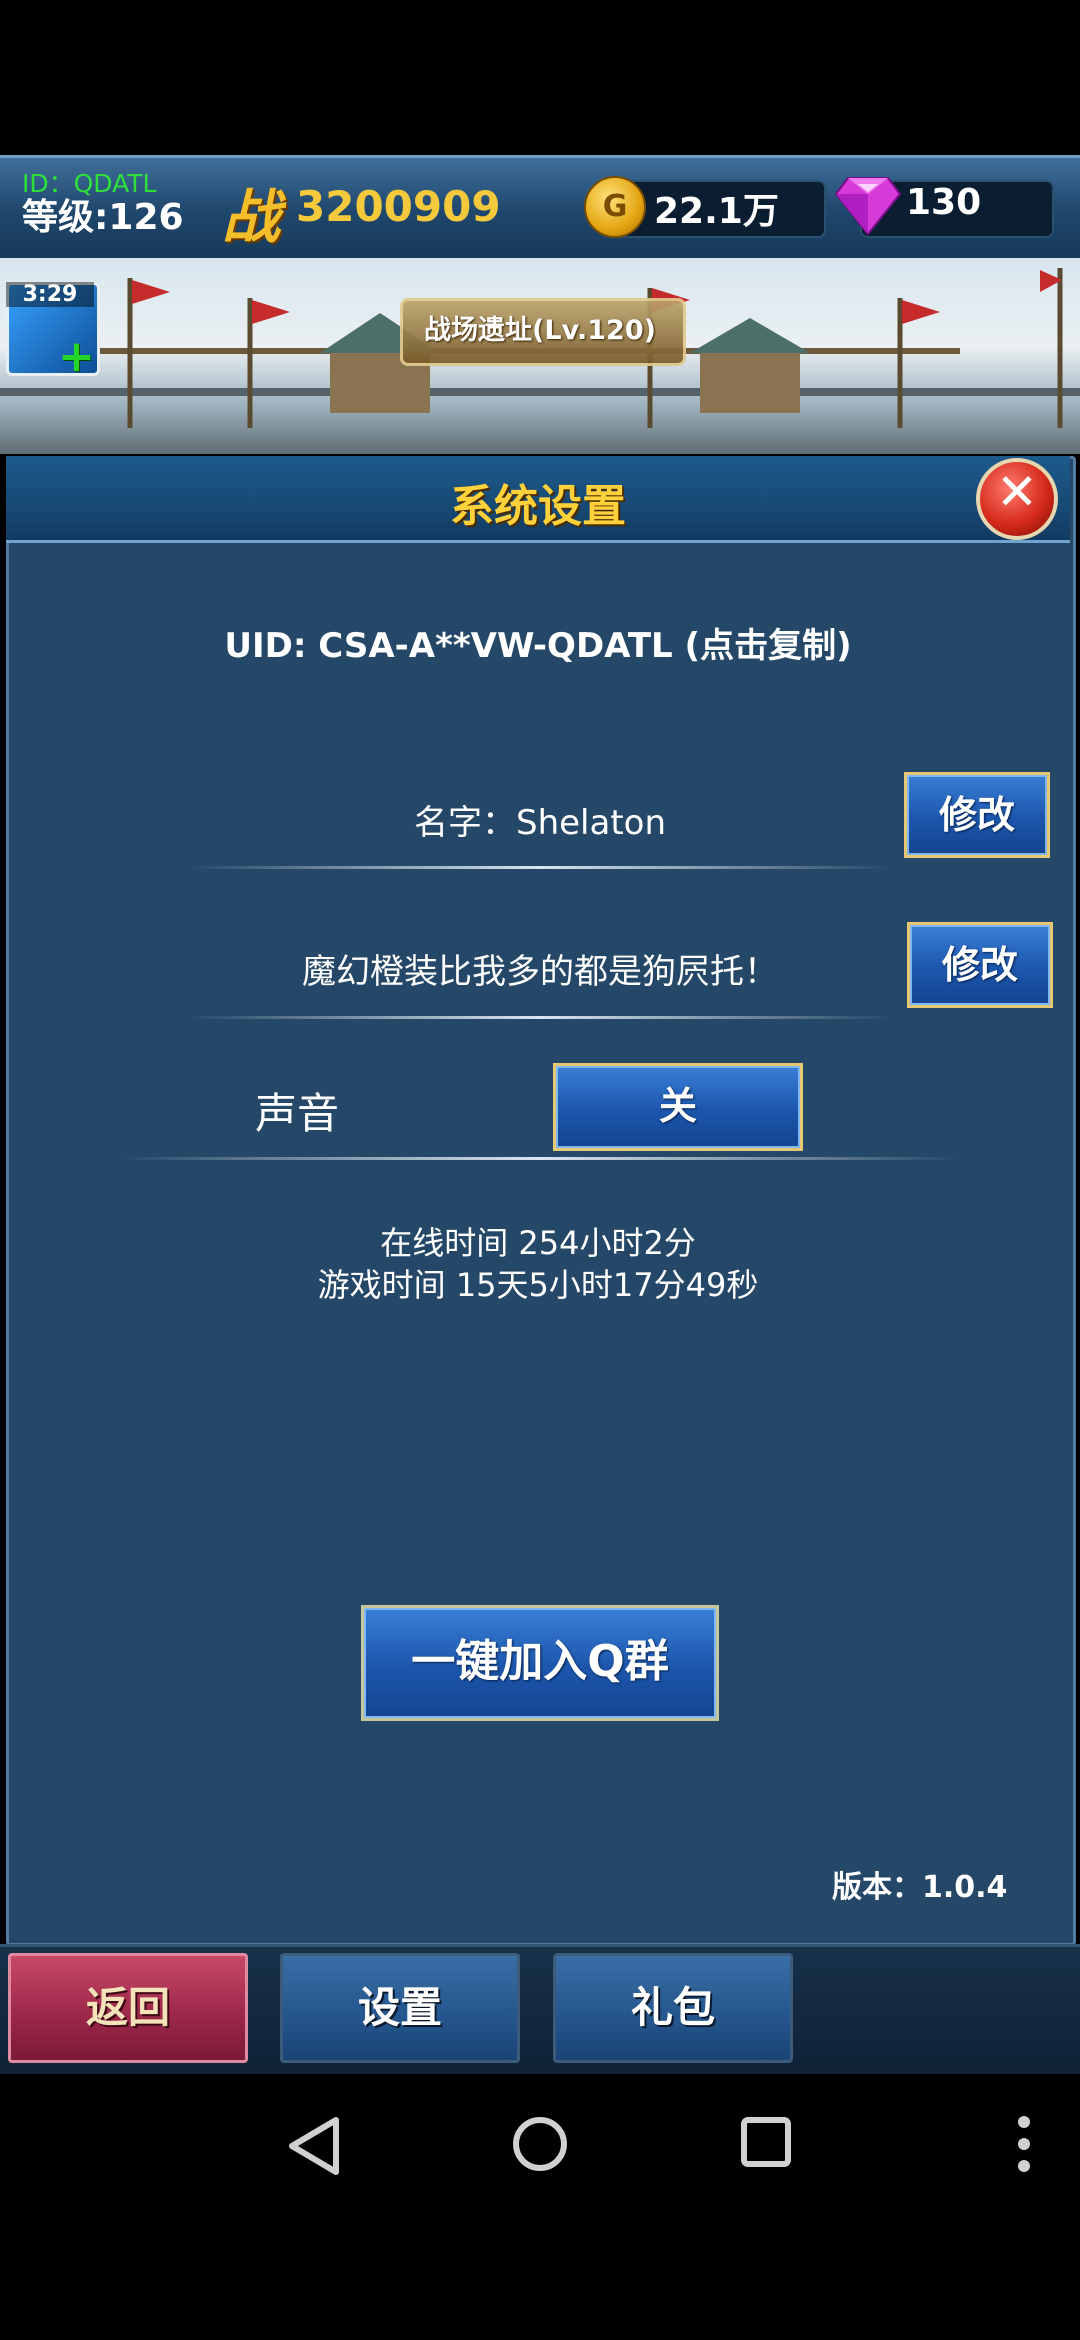 The height and width of the screenshot is (2340, 1080). What do you see at coordinates (538, 506) in the screenshot?
I see `dialog-title: 系统设置` at bounding box center [538, 506].